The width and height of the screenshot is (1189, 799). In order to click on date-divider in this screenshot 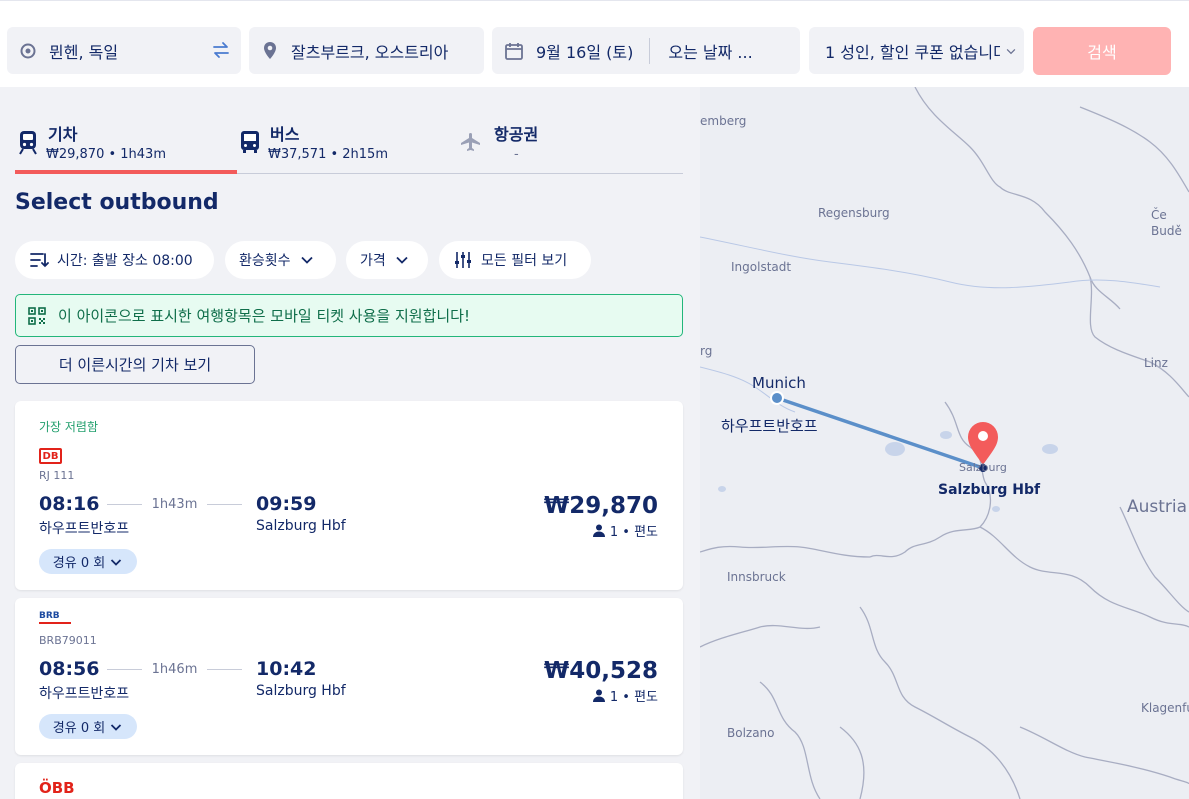, I will do `click(650, 50)`.